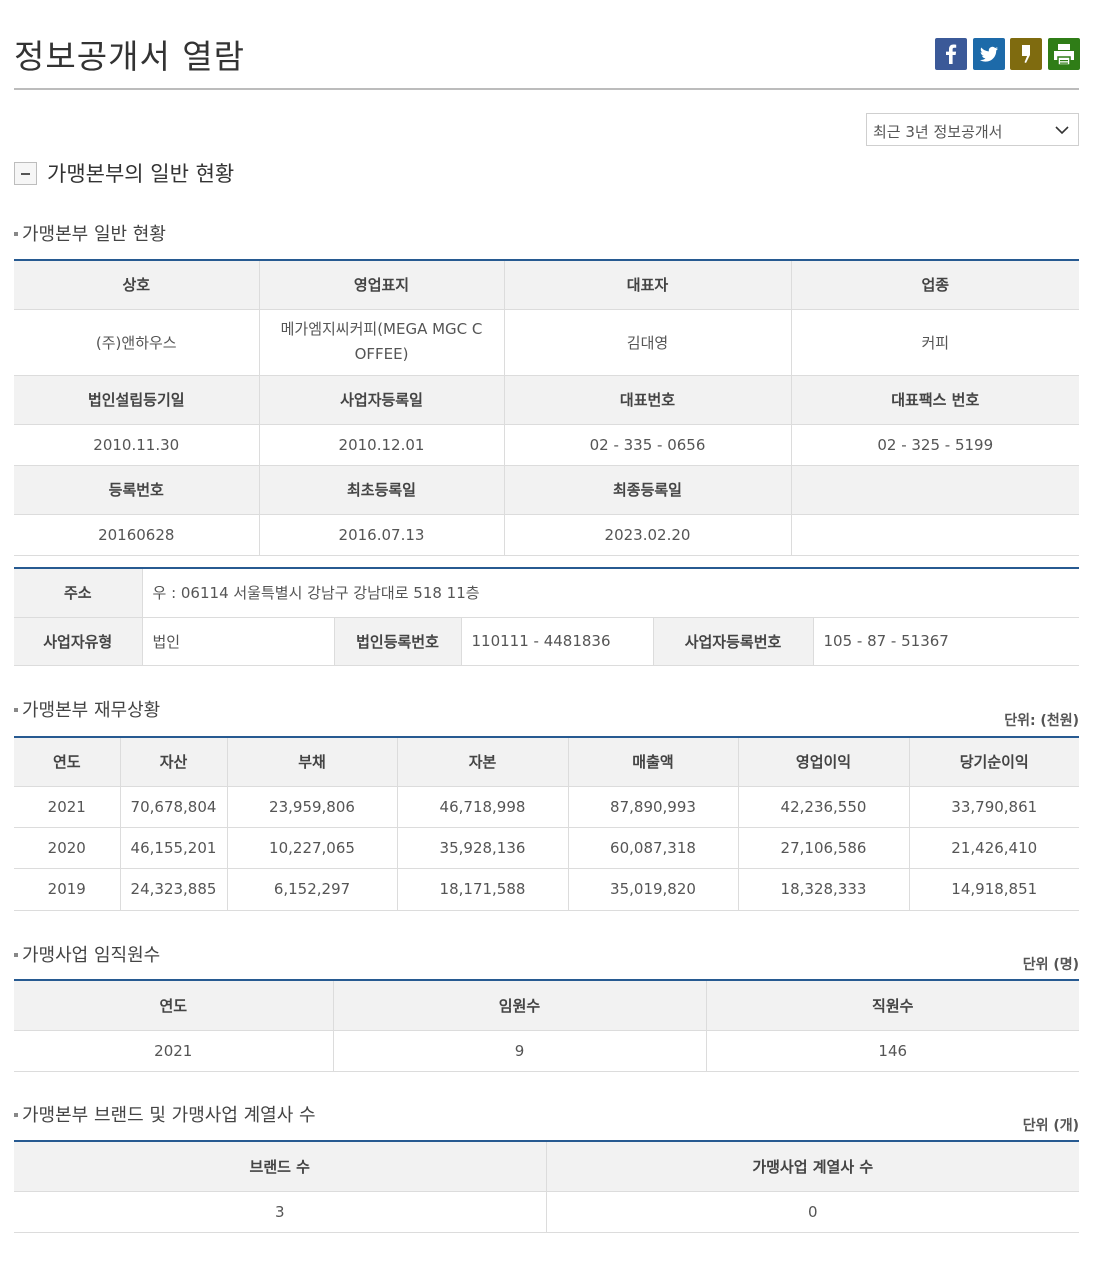  I want to click on operating-profit: 27,106,586, so click(824, 848).